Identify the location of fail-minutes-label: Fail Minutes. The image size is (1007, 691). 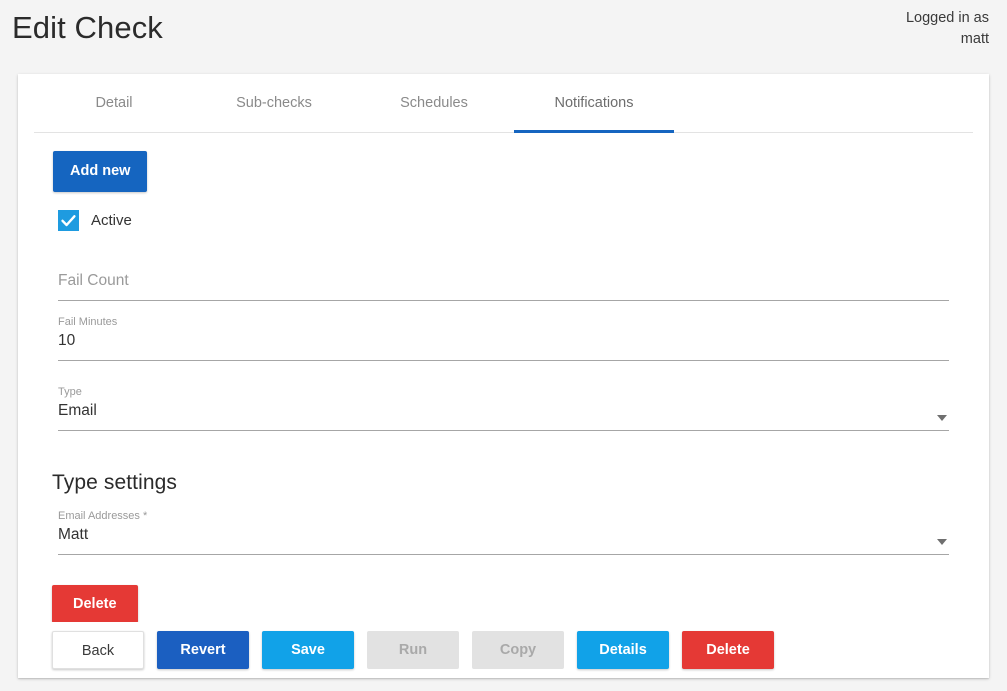
(88, 322).